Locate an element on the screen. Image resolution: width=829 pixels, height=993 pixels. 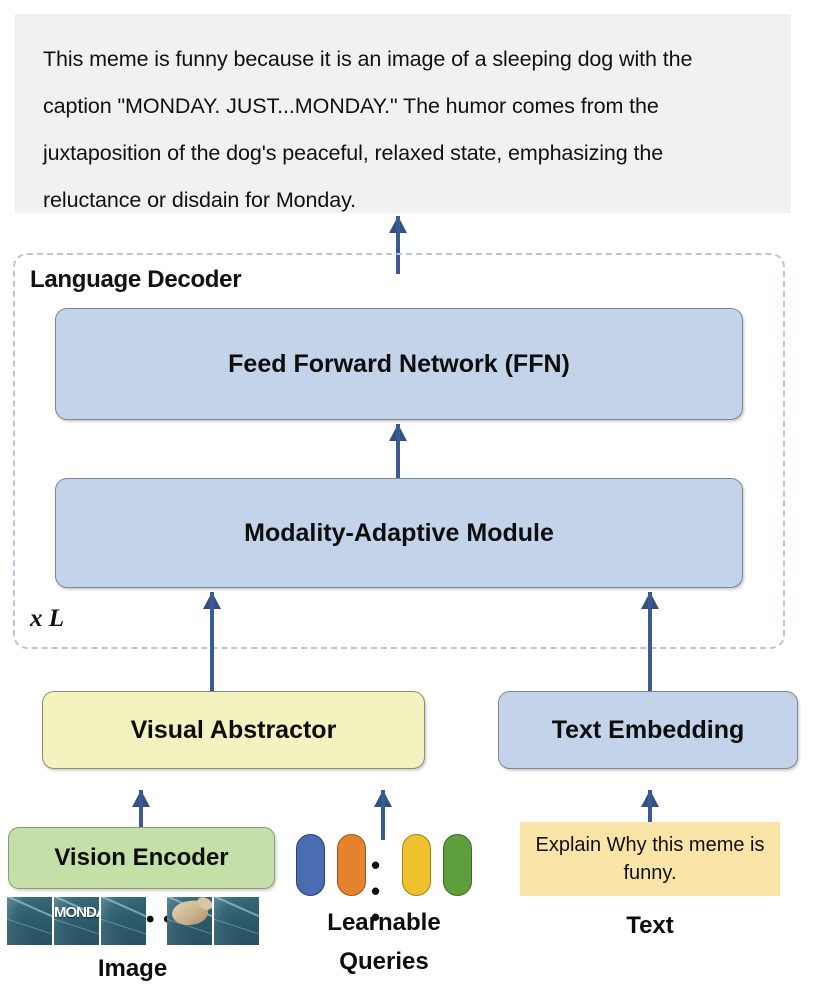
query-capsule-blue is located at coordinates (310, 865).